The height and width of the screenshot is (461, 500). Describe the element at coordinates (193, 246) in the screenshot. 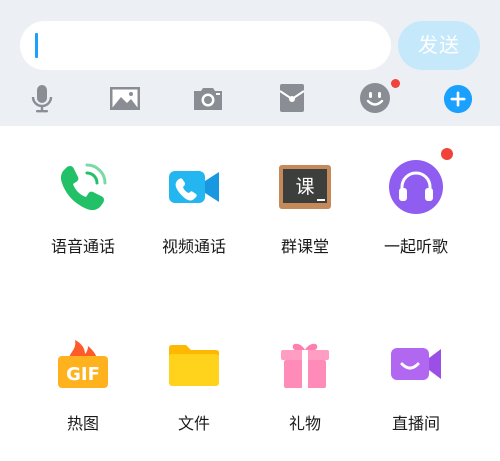

I see `feature-label: 视频通话` at that location.